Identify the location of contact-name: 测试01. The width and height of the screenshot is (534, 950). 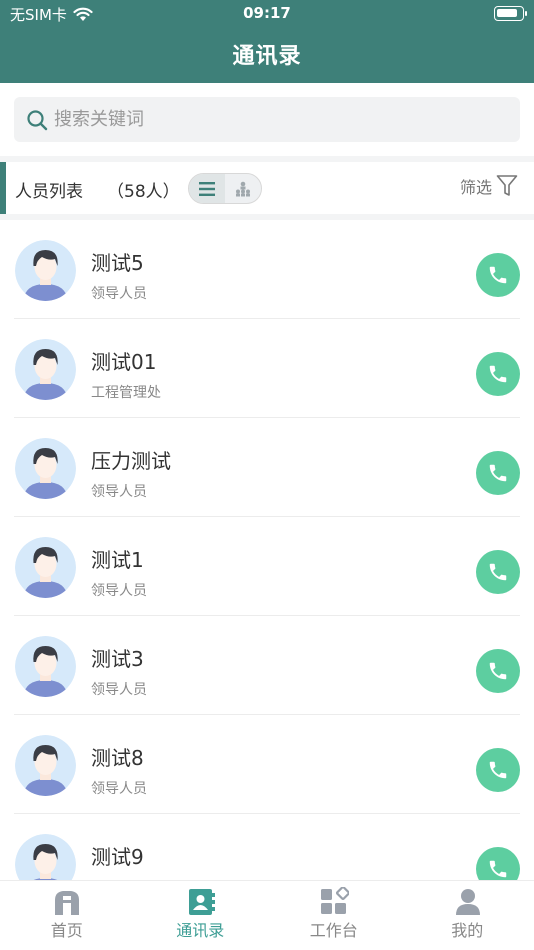
(124, 362).